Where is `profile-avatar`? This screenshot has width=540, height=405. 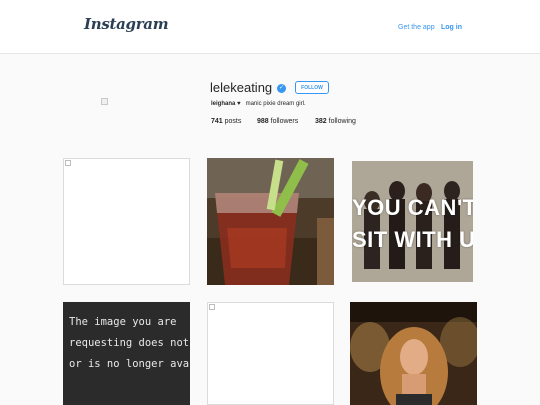
profile-avatar is located at coordinates (104, 101).